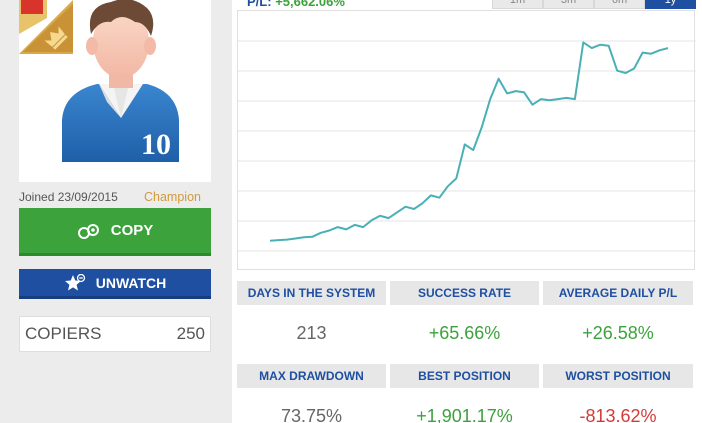  I want to click on stat-value-worst-position: -813.62%, so click(618, 414).